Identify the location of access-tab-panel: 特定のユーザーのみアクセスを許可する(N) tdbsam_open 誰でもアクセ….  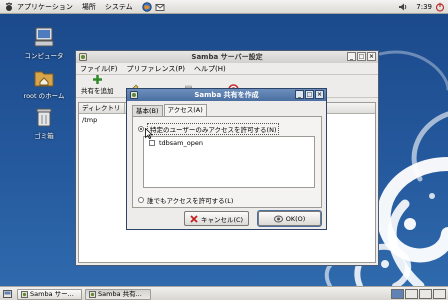
(227, 162).